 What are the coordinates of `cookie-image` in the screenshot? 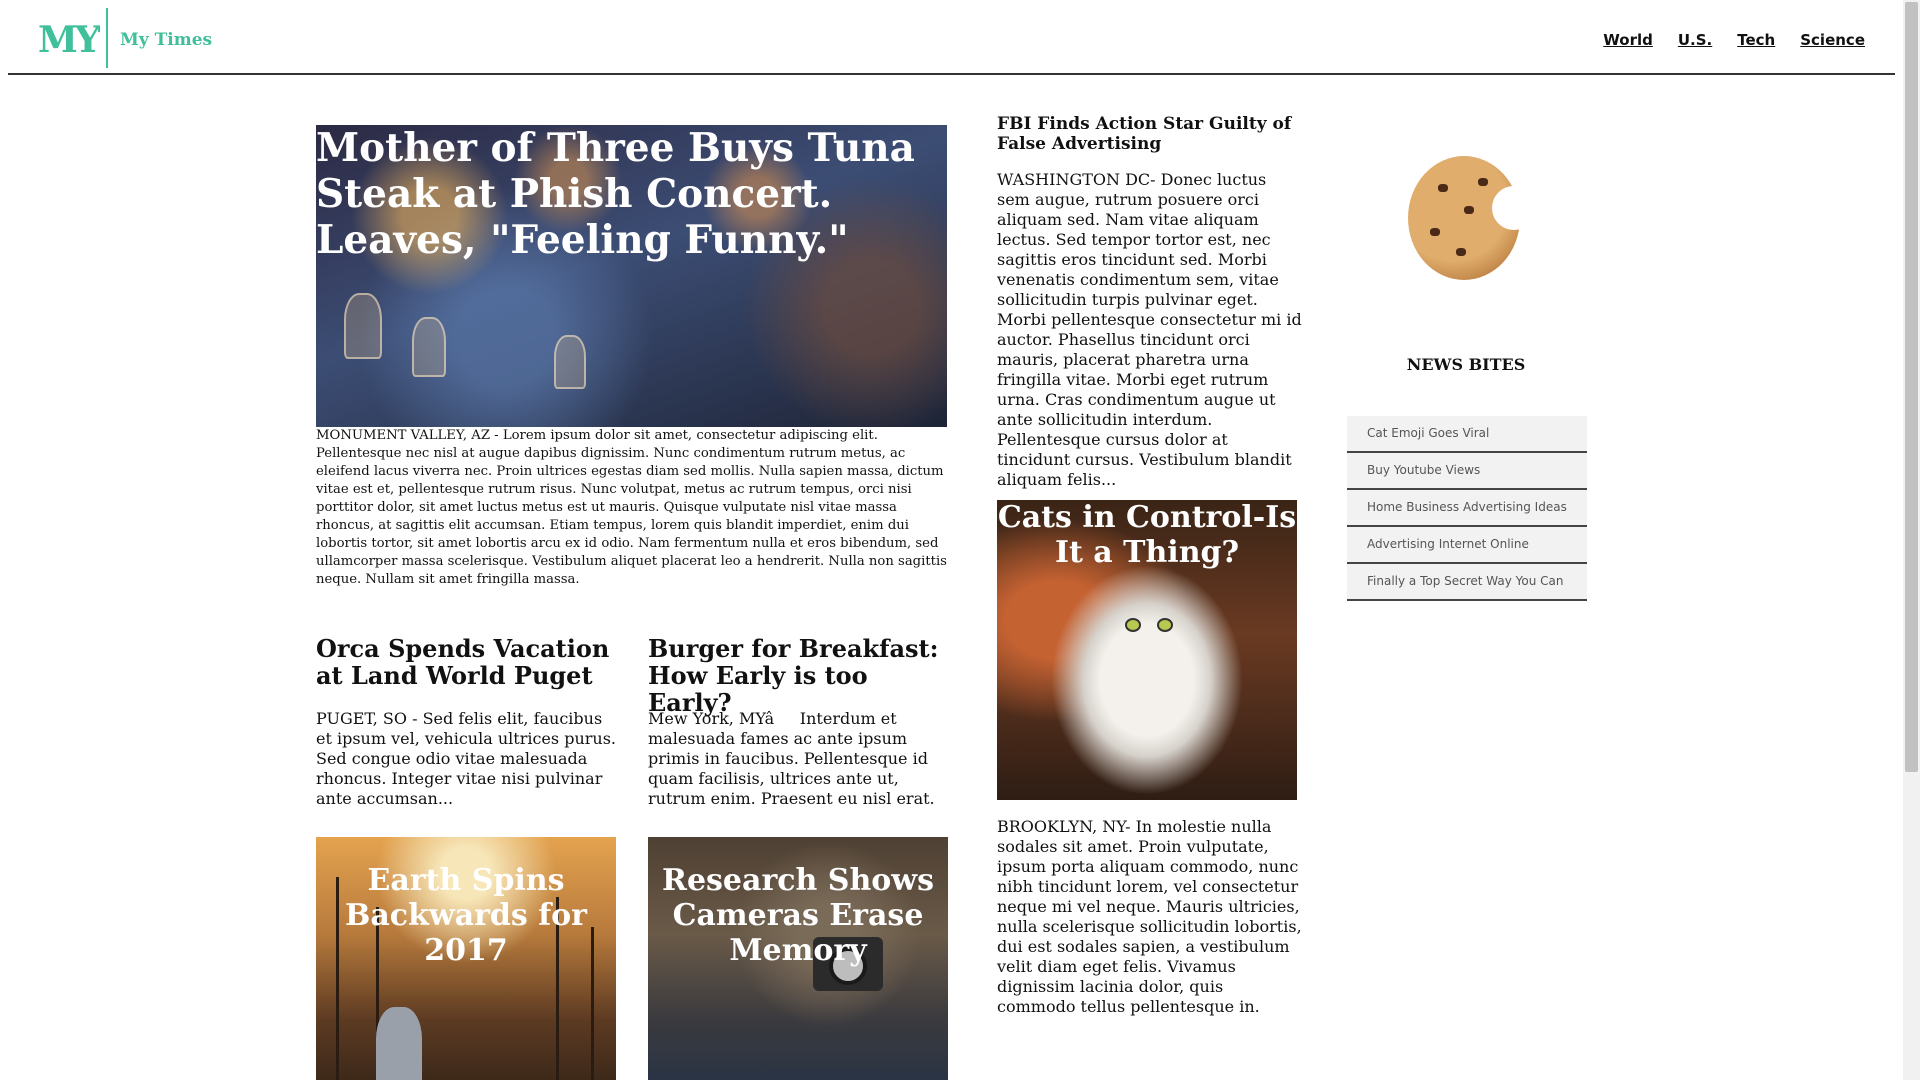 It's located at (1472, 218).